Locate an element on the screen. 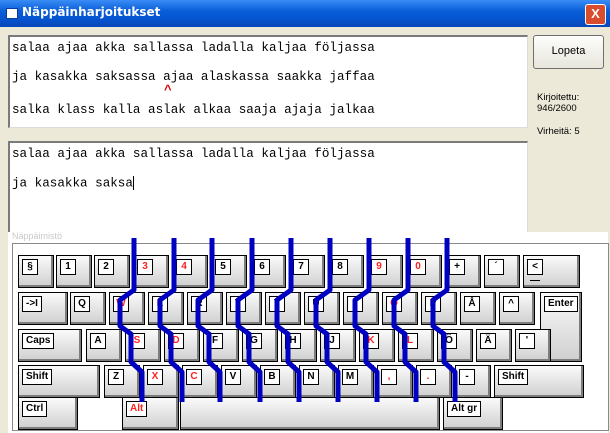  text-cursor is located at coordinates (133, 183).